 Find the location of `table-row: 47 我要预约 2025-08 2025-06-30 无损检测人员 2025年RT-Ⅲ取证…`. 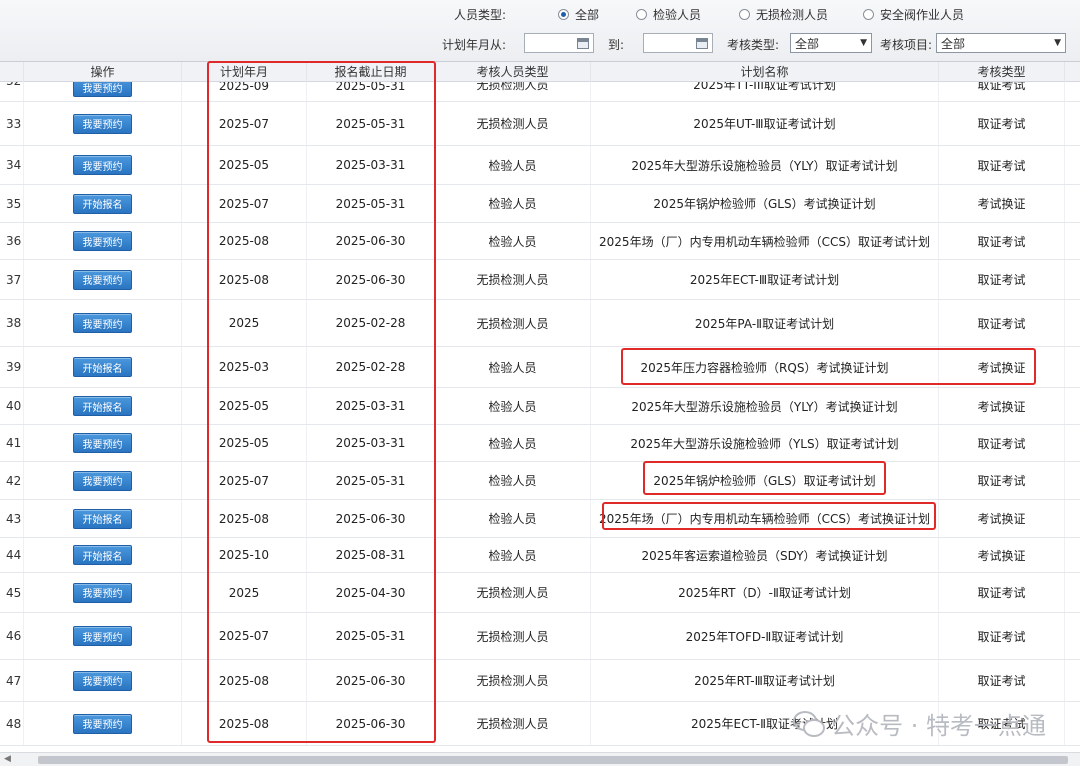

table-row: 47 我要预约 2025-08 2025-06-30 无损检测人员 2025年RT-Ⅲ取证… is located at coordinates (540, 681).